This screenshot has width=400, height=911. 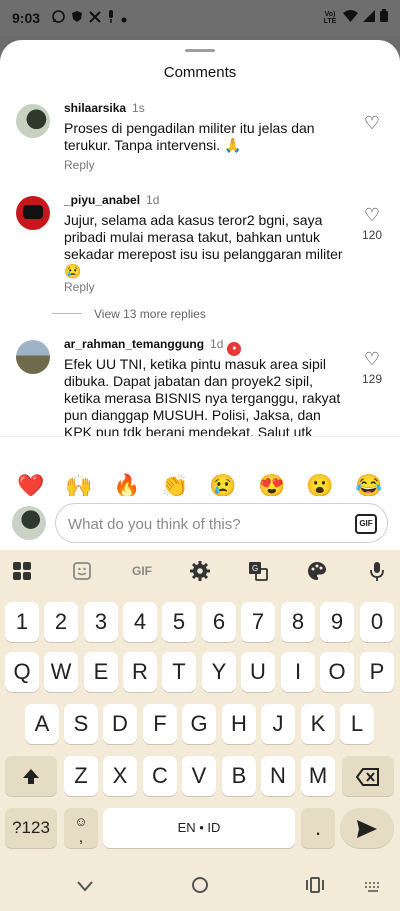 I want to click on backspace-key, so click(x=368, y=776).